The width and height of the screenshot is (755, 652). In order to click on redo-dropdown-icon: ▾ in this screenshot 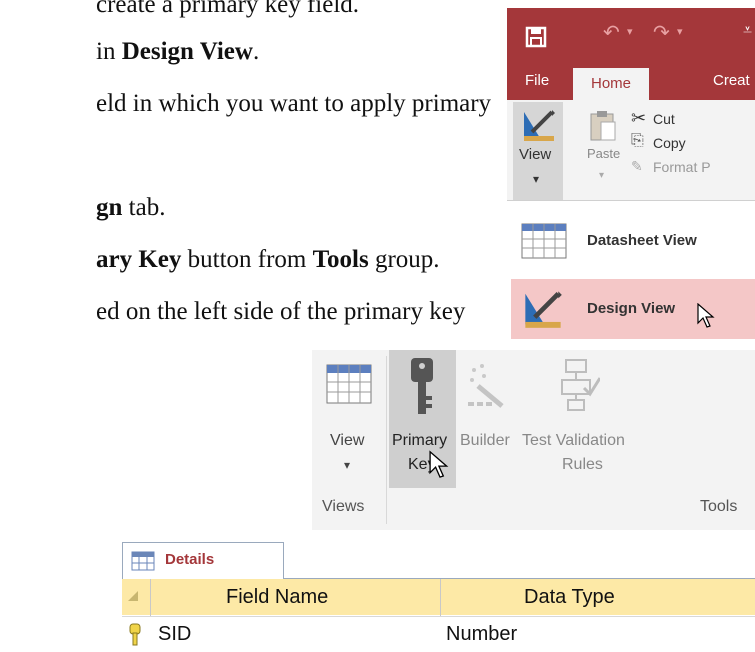, I will do `click(680, 31)`.